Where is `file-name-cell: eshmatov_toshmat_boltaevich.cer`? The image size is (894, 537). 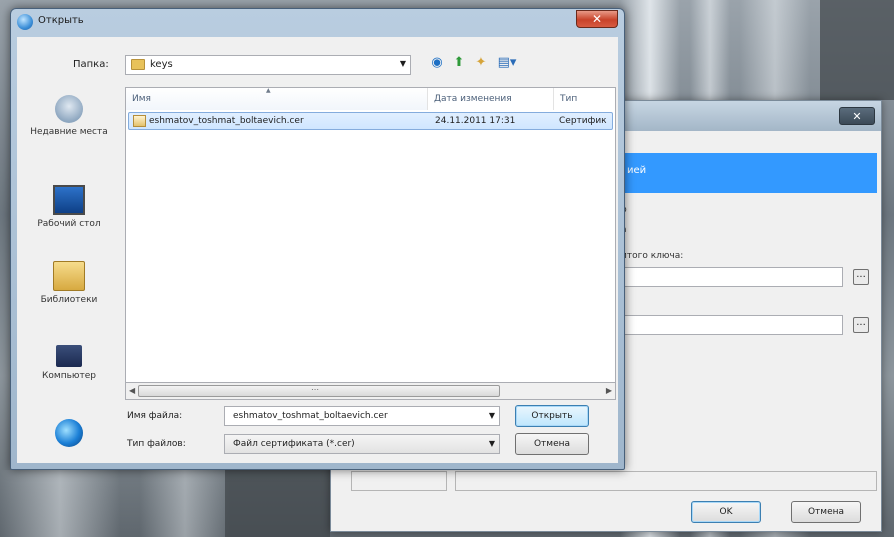 file-name-cell: eshmatov_toshmat_boltaevich.cer is located at coordinates (226, 121).